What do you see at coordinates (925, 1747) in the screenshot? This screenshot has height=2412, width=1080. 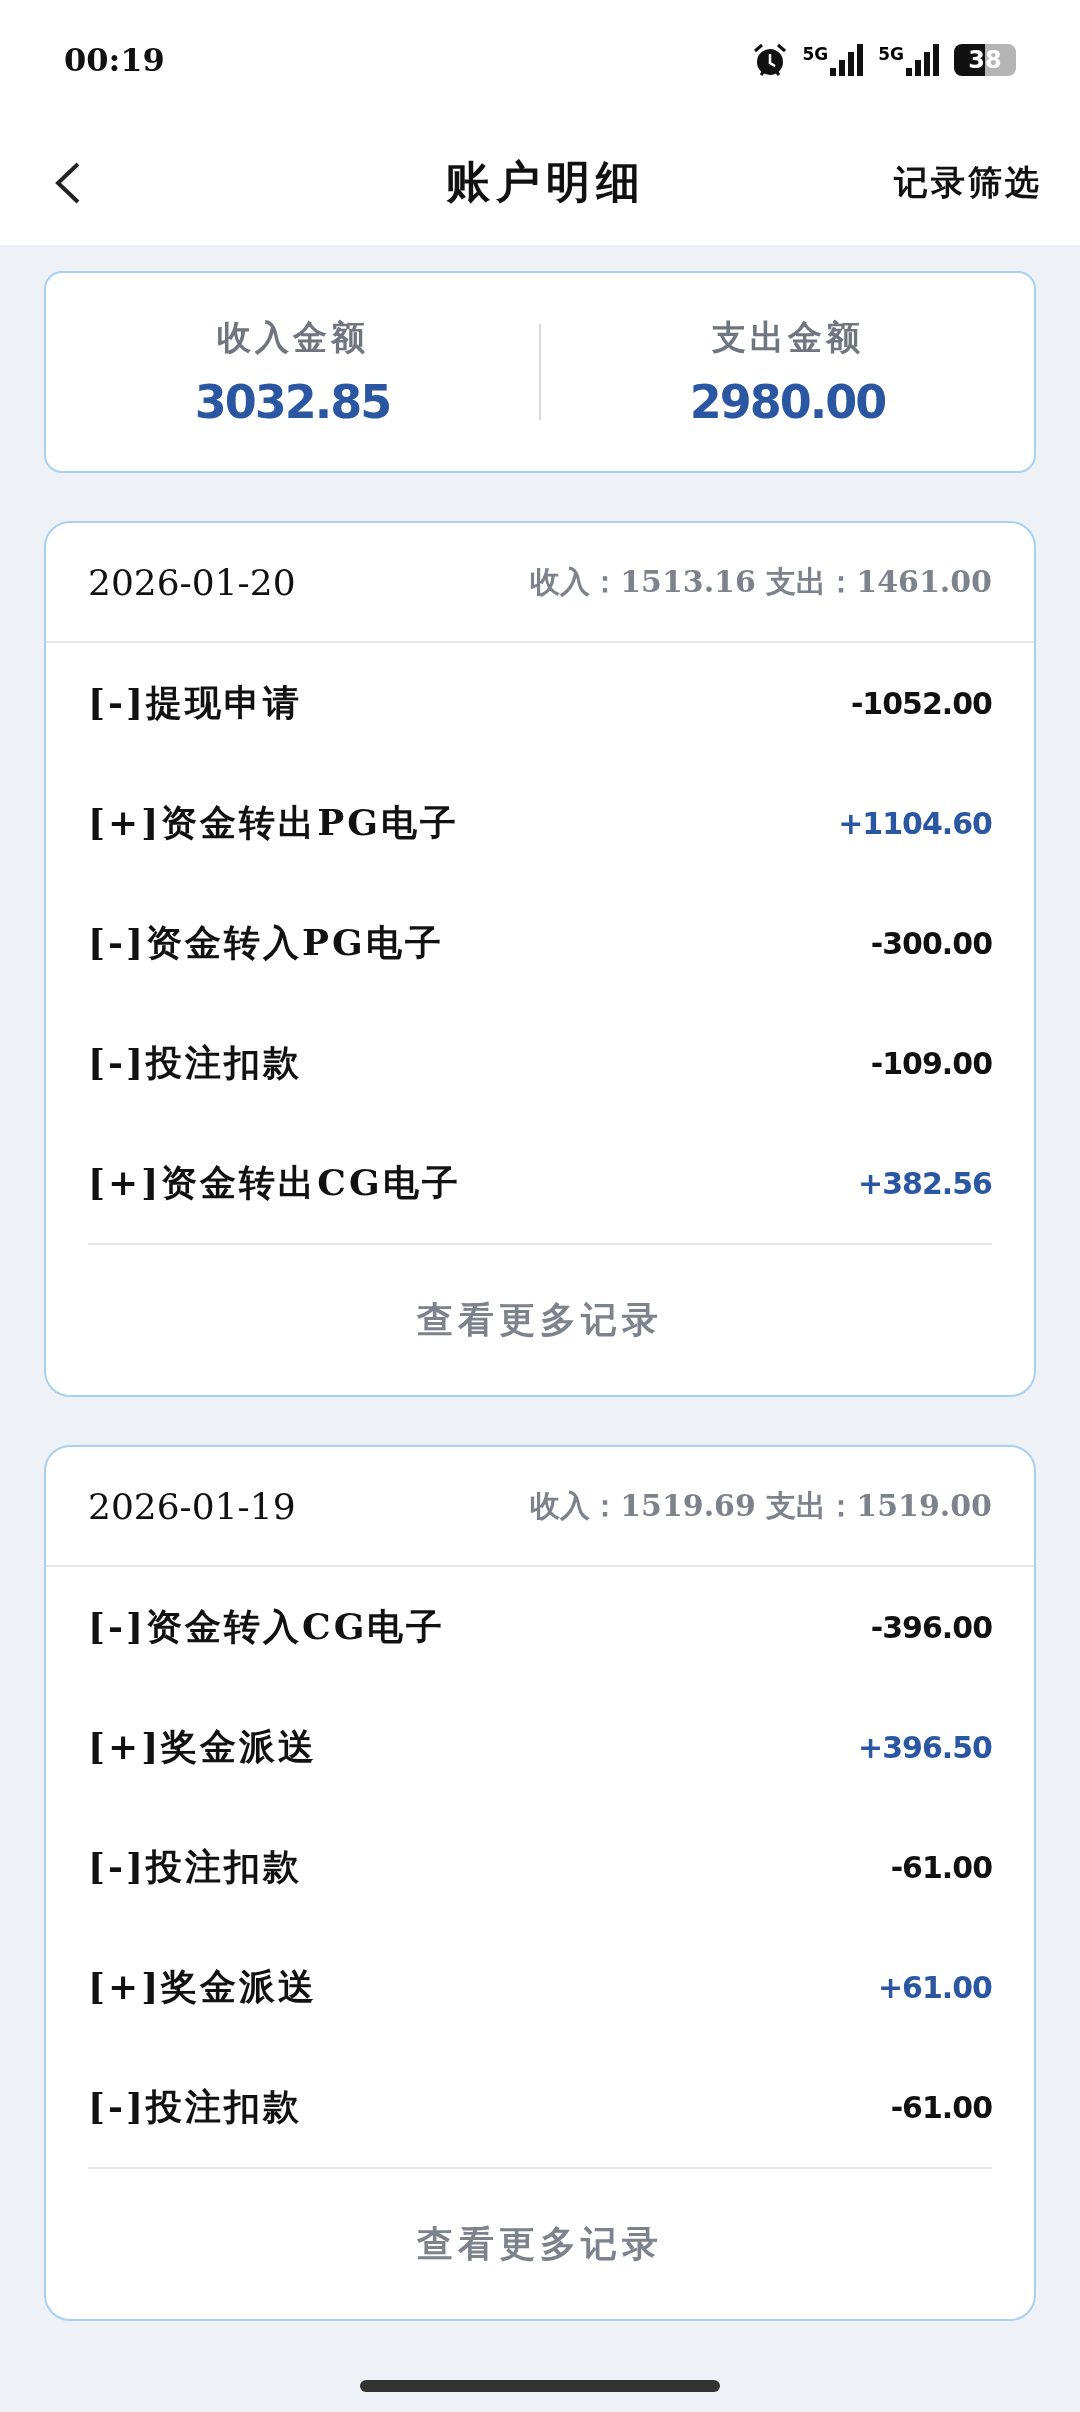 I see `record-amount: +396.50` at bounding box center [925, 1747].